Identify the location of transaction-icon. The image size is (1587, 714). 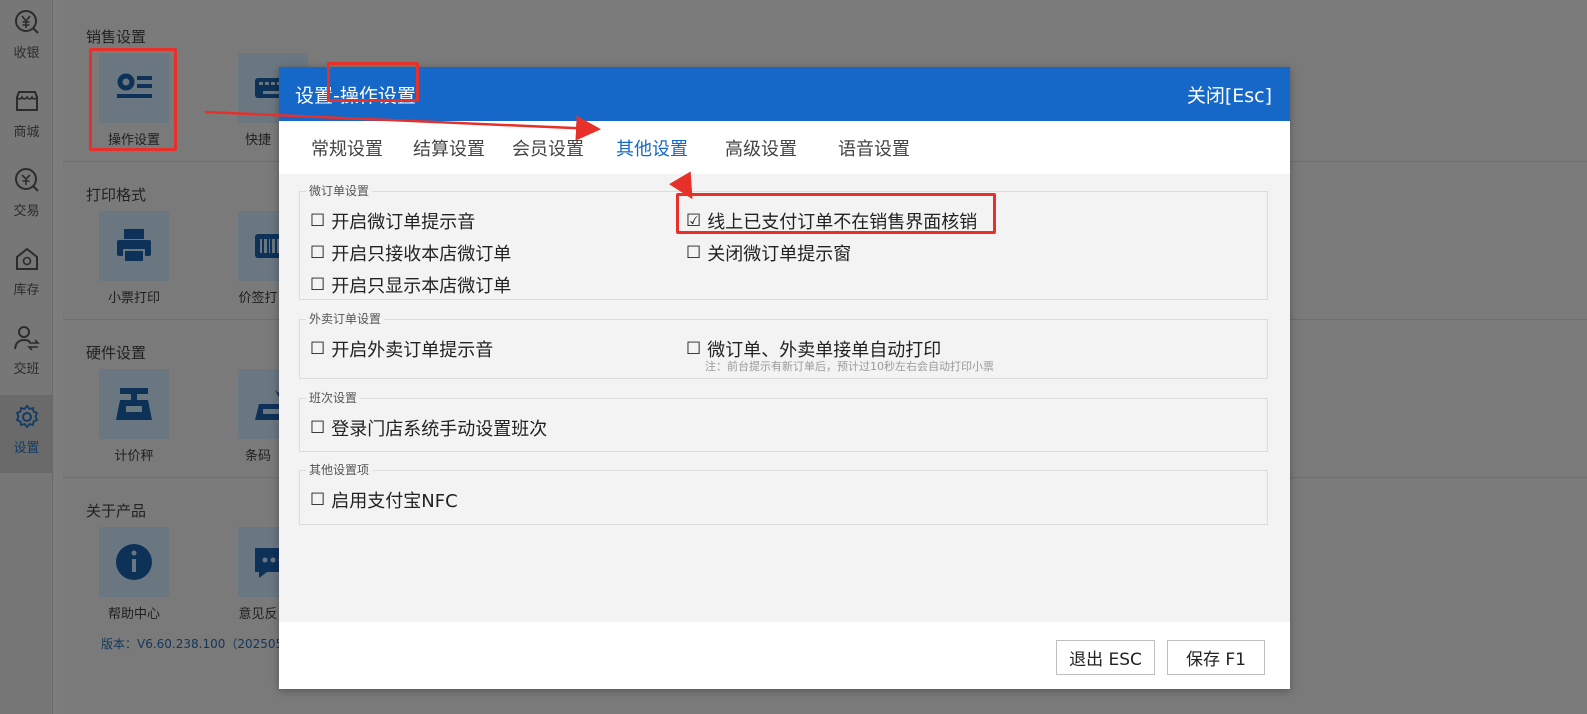
(26, 180).